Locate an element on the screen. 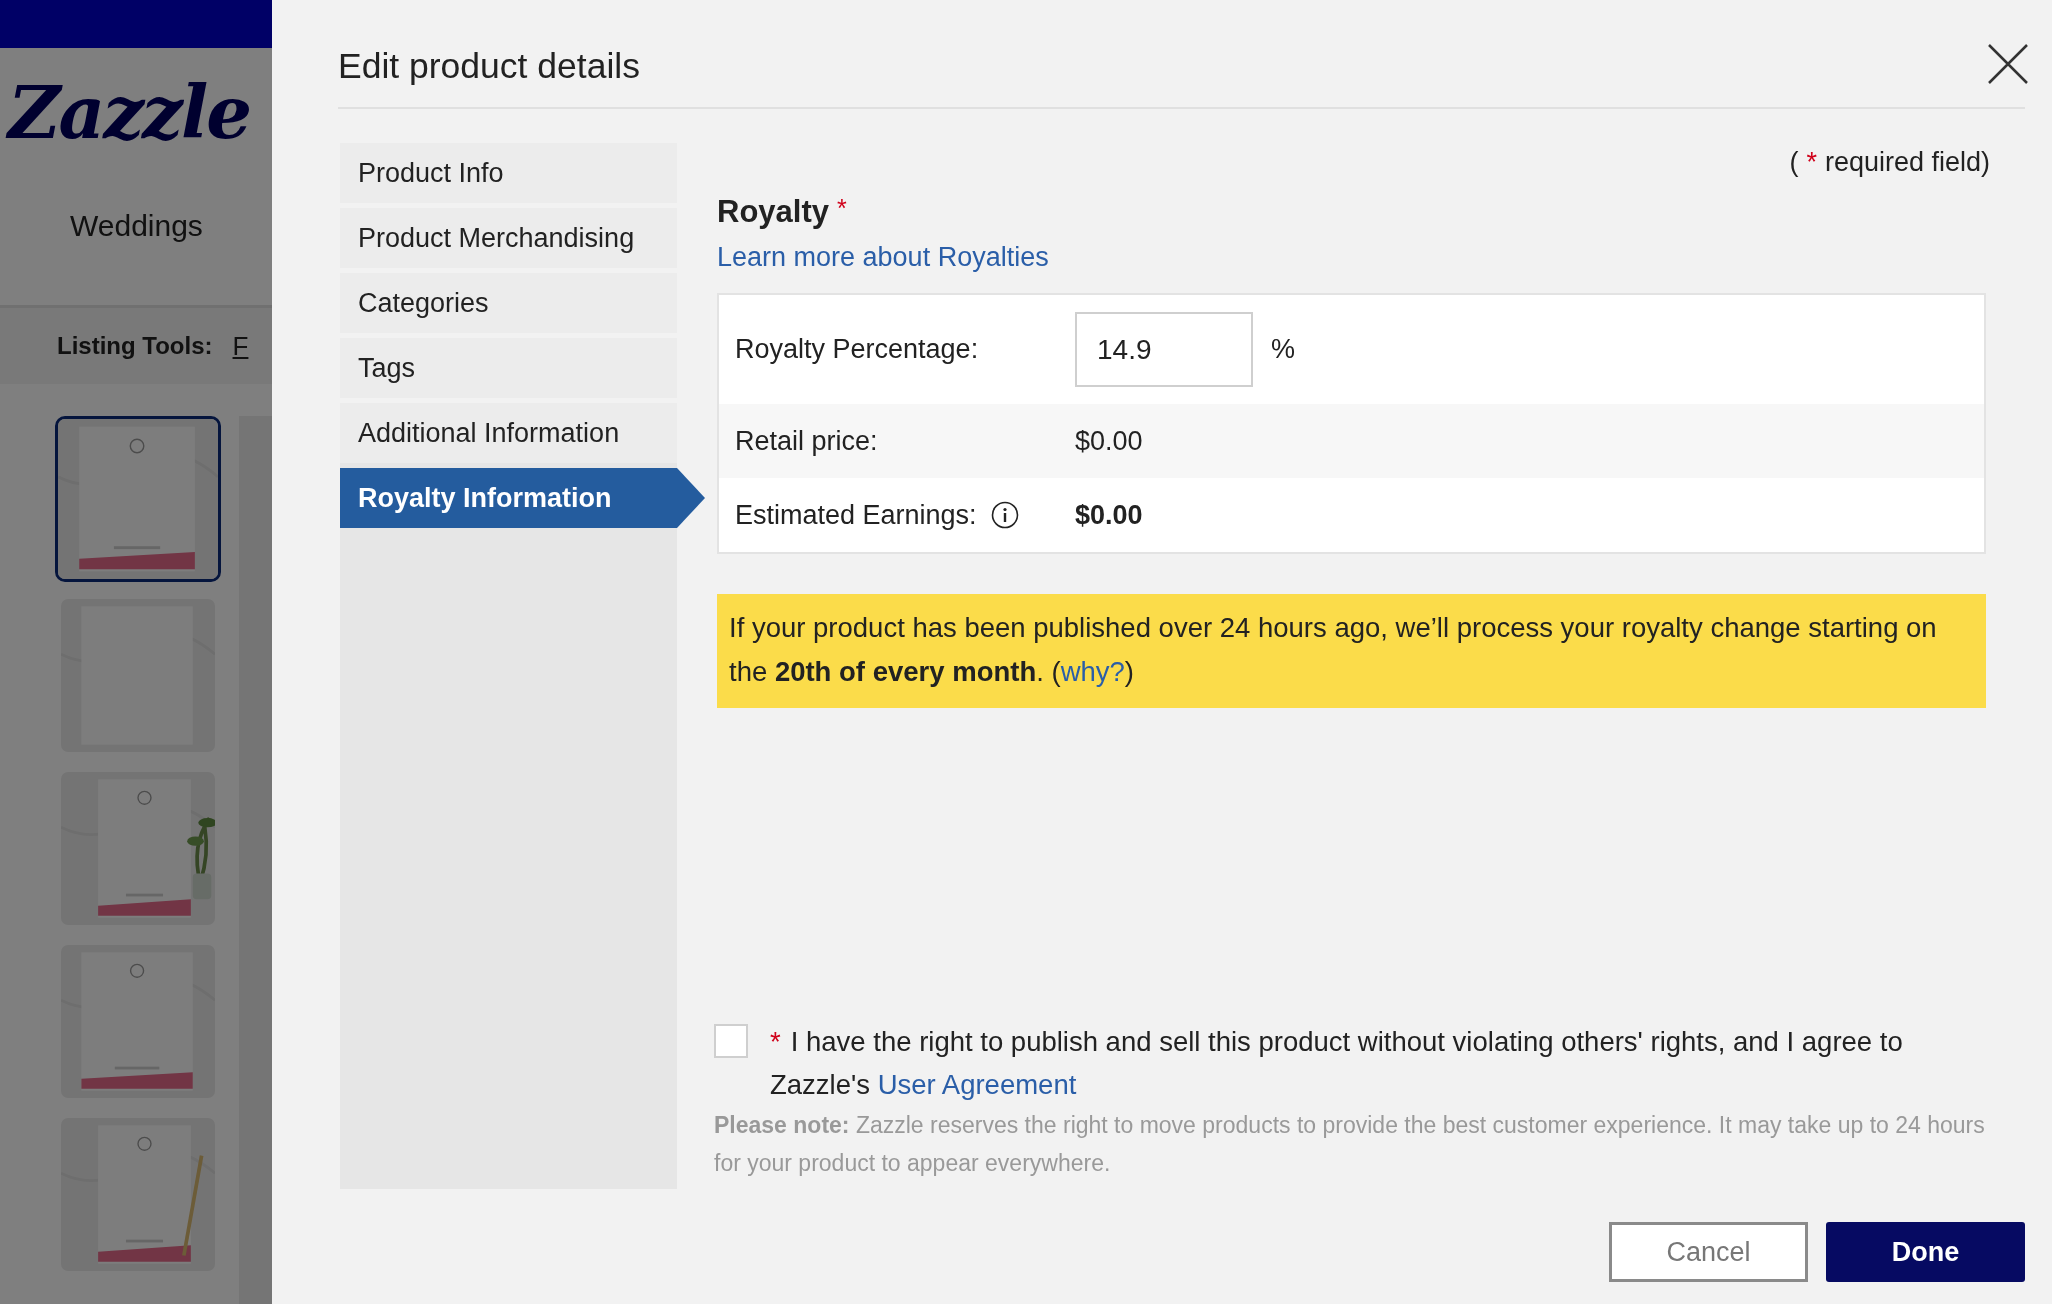 This screenshot has width=2052, height=1304. dialog-title: Edit product details is located at coordinates (489, 66).